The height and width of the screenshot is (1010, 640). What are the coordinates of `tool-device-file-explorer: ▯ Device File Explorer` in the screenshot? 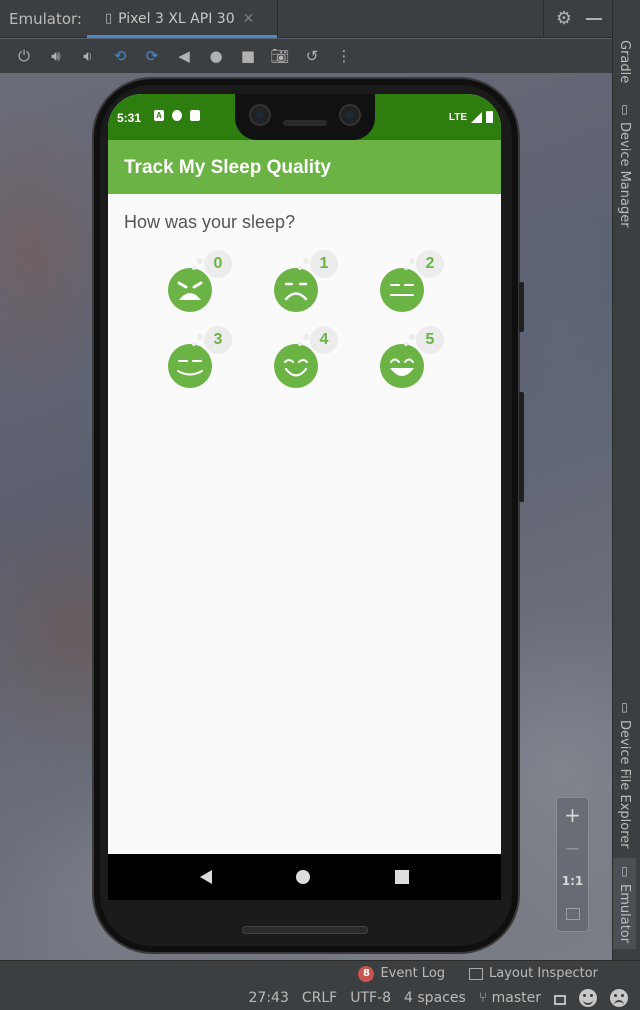 It's located at (624, 774).